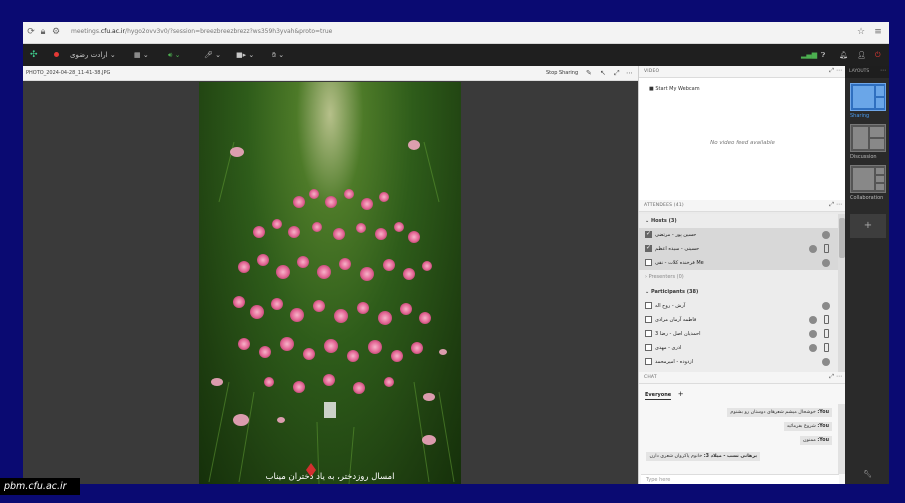 This screenshot has width=905, height=503. Describe the element at coordinates (34, 55) in the screenshot. I see `adobe-connect-logo-icon: ✣` at that location.